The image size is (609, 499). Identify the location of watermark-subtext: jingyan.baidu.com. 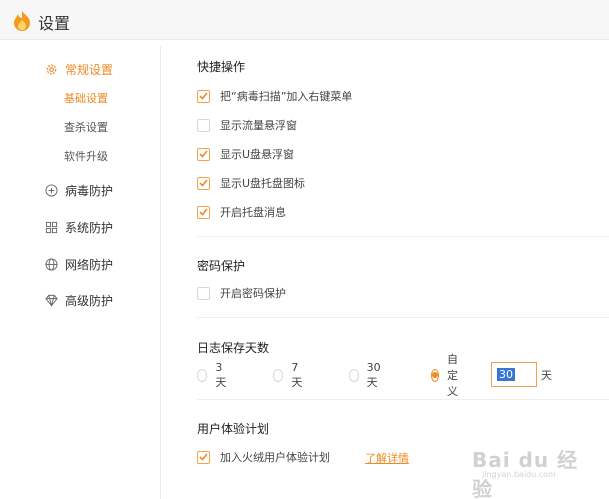
(519, 474).